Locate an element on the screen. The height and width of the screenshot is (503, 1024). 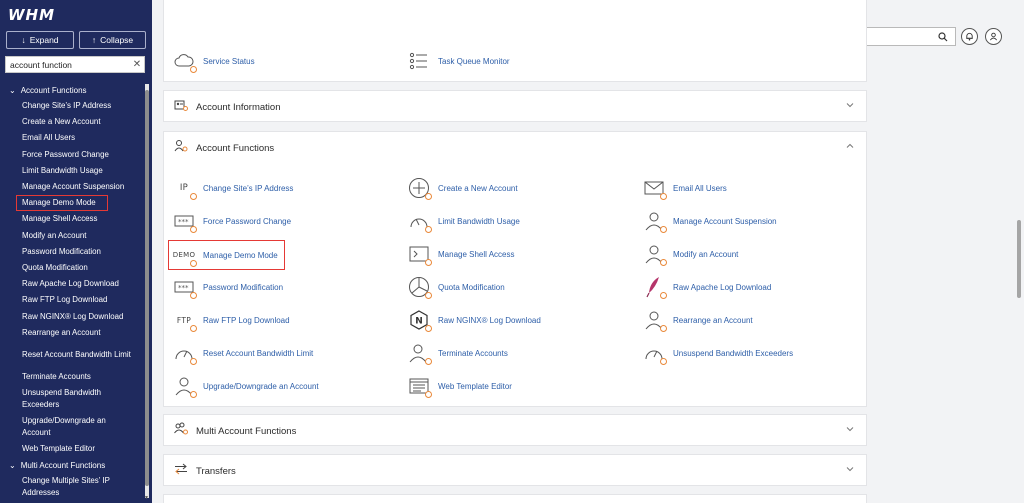
tool-modify-account: Modify an Account is located at coordinates (690, 254).